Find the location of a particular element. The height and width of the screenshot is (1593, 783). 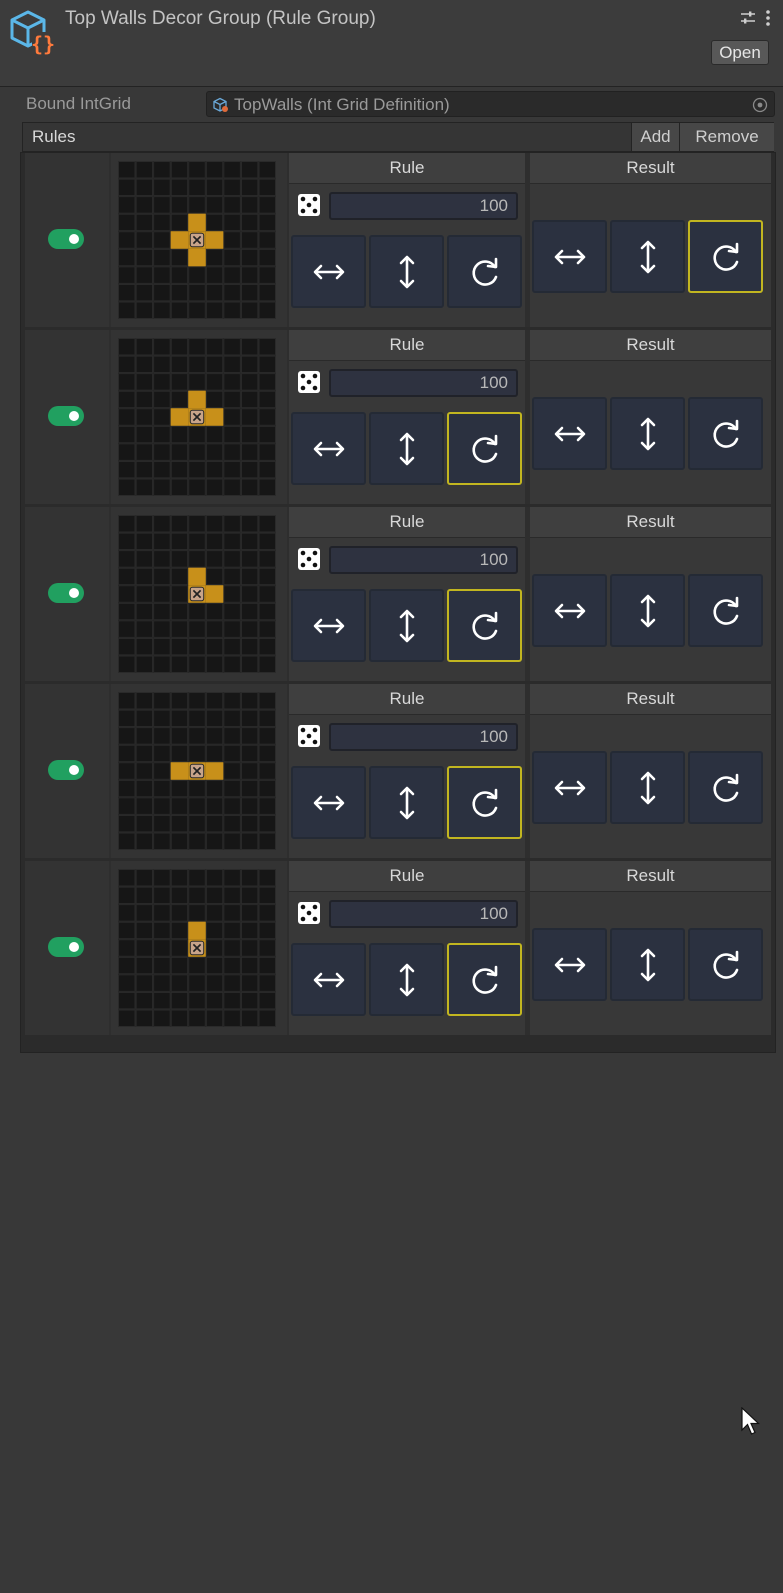

open-button: Open is located at coordinates (740, 52).